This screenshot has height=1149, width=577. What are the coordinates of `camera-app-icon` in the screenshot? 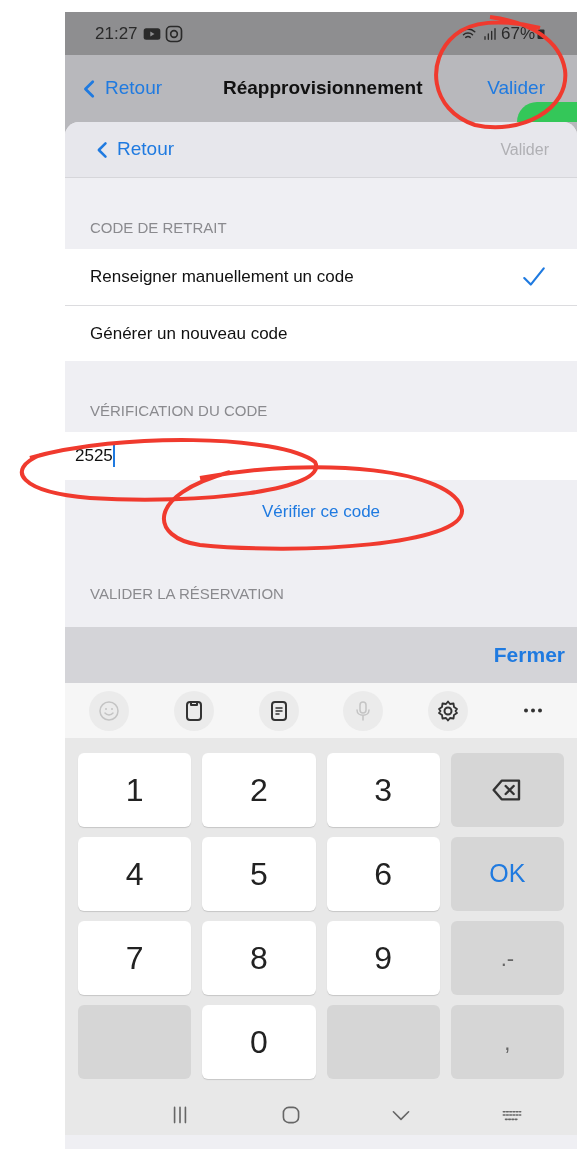 It's located at (173, 33).